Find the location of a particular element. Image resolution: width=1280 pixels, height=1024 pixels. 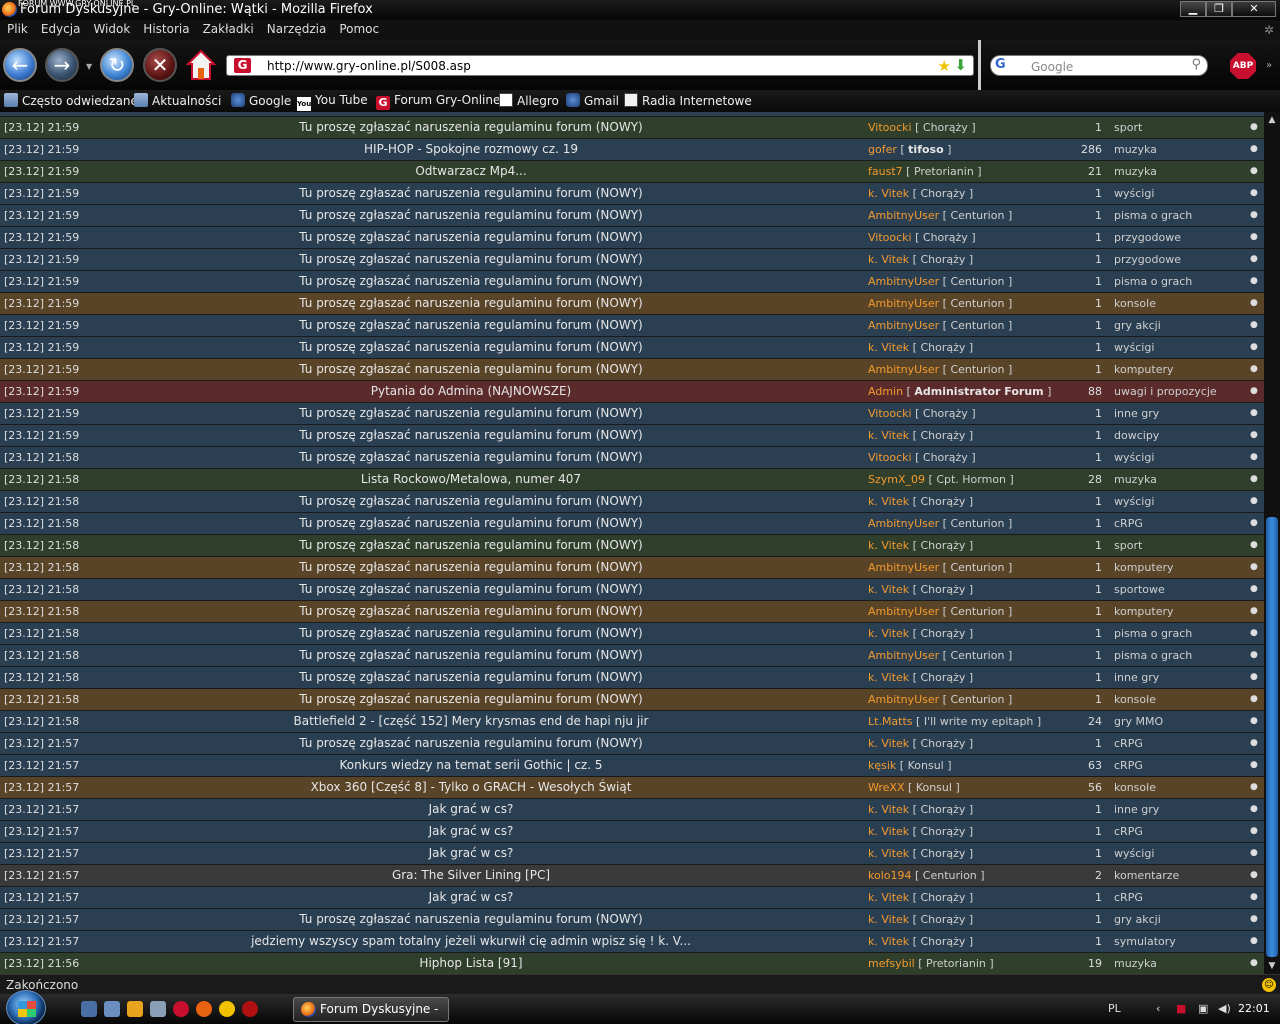

scroll-down-icon: ▼ is located at coordinates (1272, 966).